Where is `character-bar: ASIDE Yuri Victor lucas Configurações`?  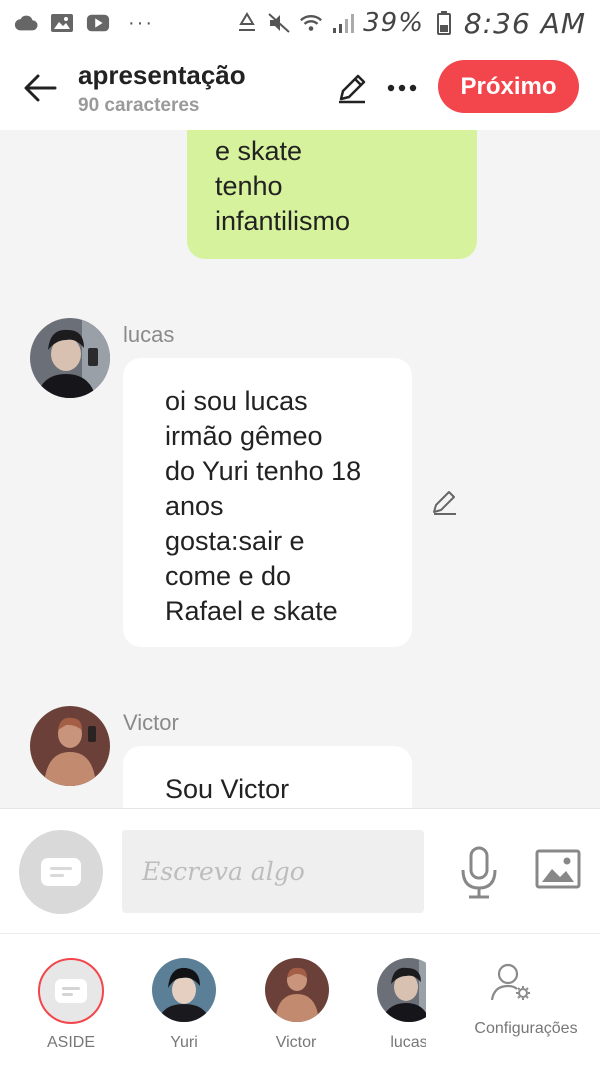 character-bar: ASIDE Yuri Victor lucas Configurações is located at coordinates (300, 1000).